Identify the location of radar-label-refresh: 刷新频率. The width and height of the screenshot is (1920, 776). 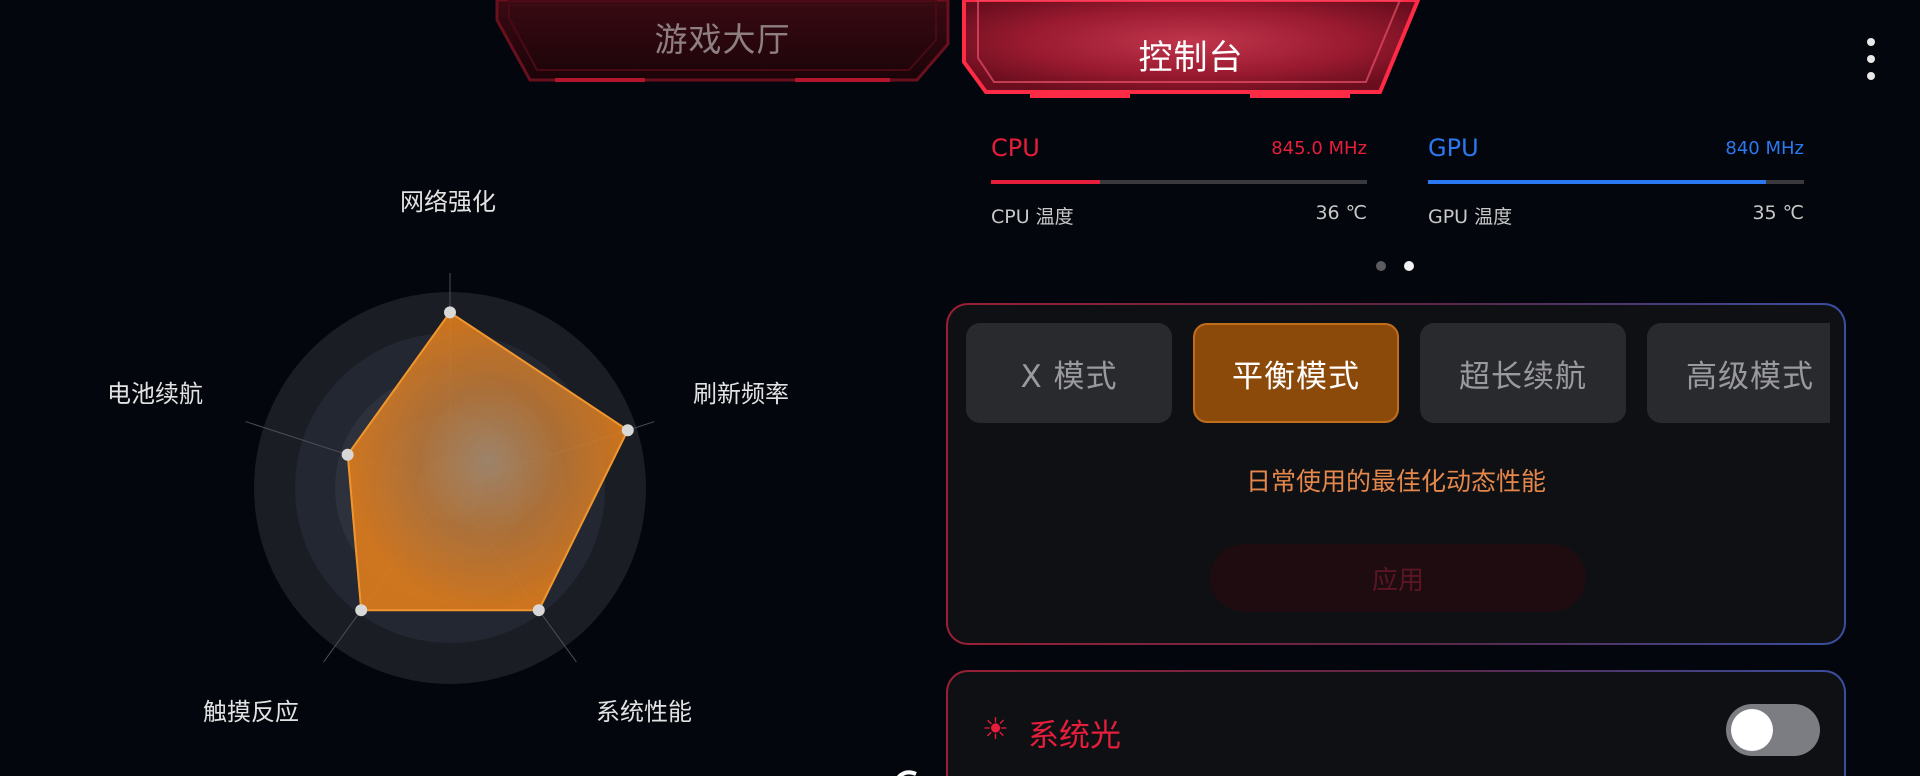
(741, 394).